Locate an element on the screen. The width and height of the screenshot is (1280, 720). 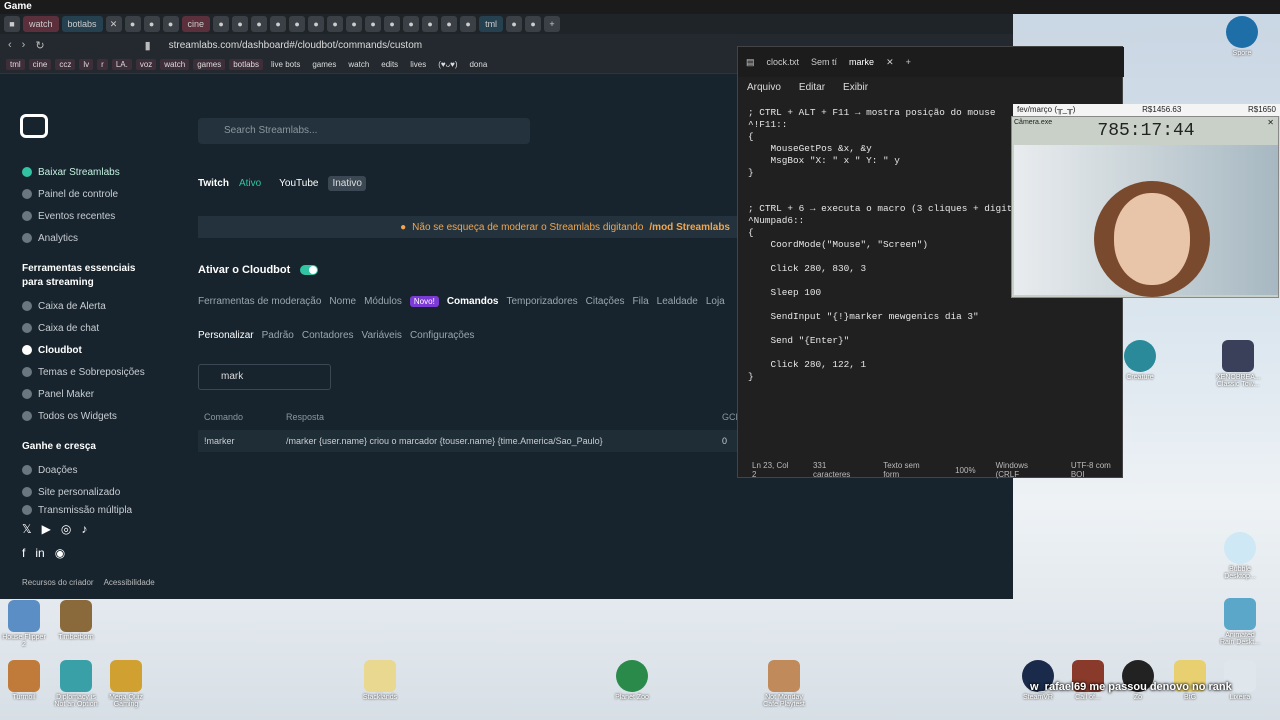
twitch-label: Twitch is located at coordinates (213, 183).